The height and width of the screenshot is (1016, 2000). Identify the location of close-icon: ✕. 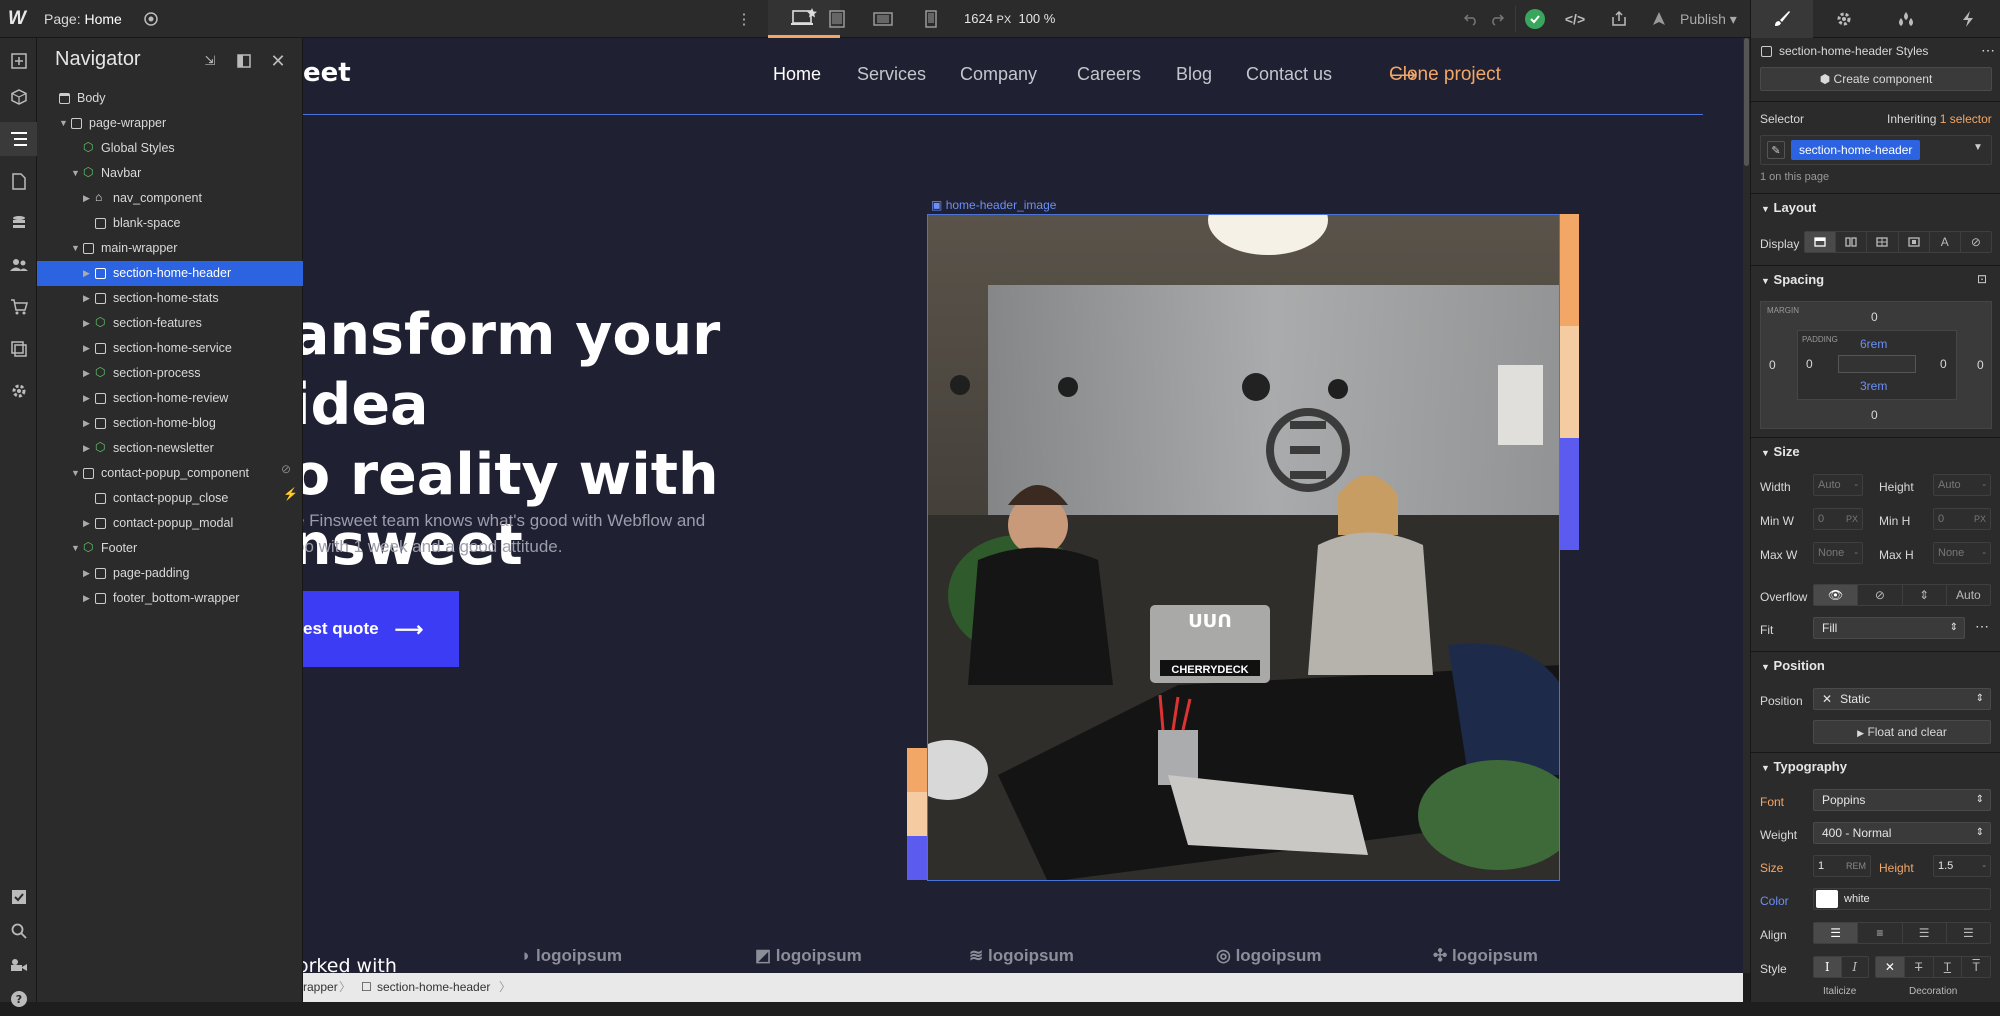
(278, 61).